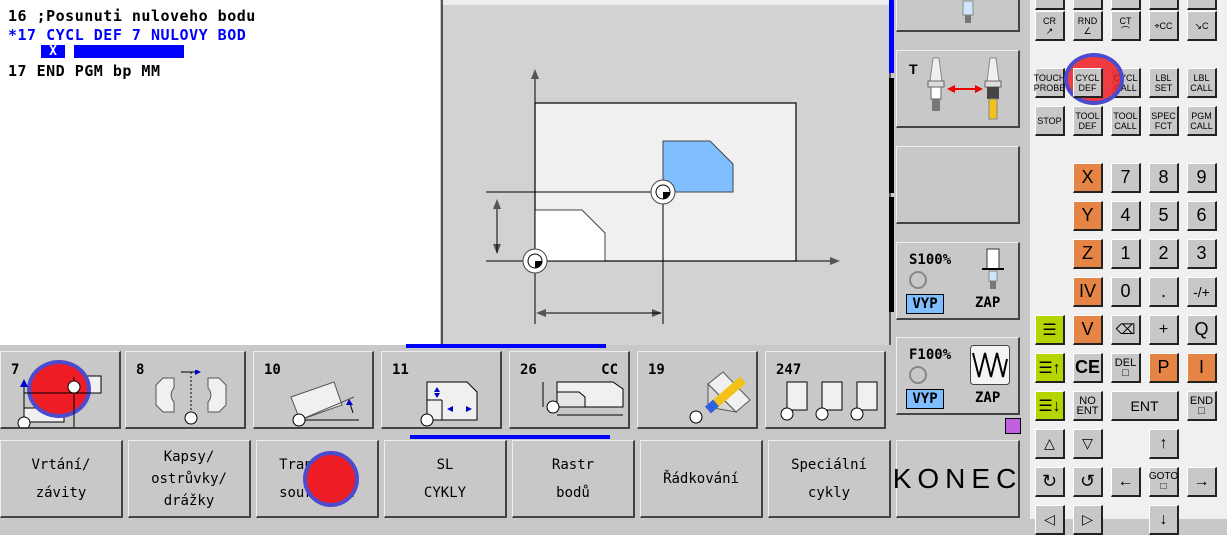  Describe the element at coordinates (1164, 83) in the screenshot. I see `key-lbl-set: LBL SET` at that location.